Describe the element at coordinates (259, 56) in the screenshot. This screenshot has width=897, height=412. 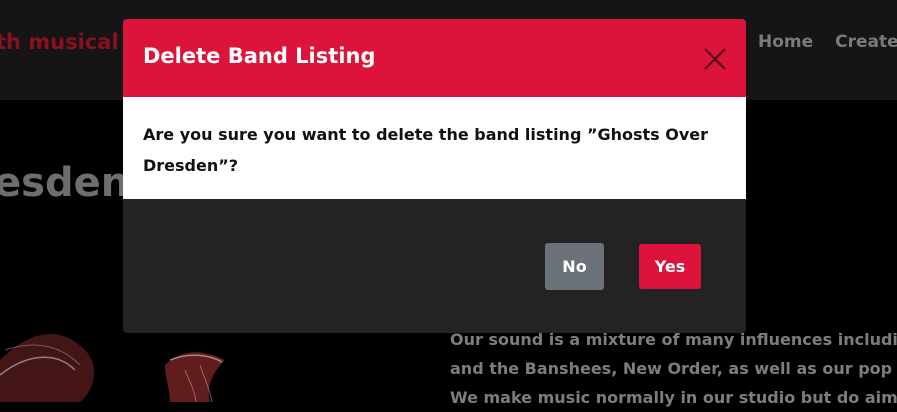
I see `modal-title: Delete Band Listing` at that location.